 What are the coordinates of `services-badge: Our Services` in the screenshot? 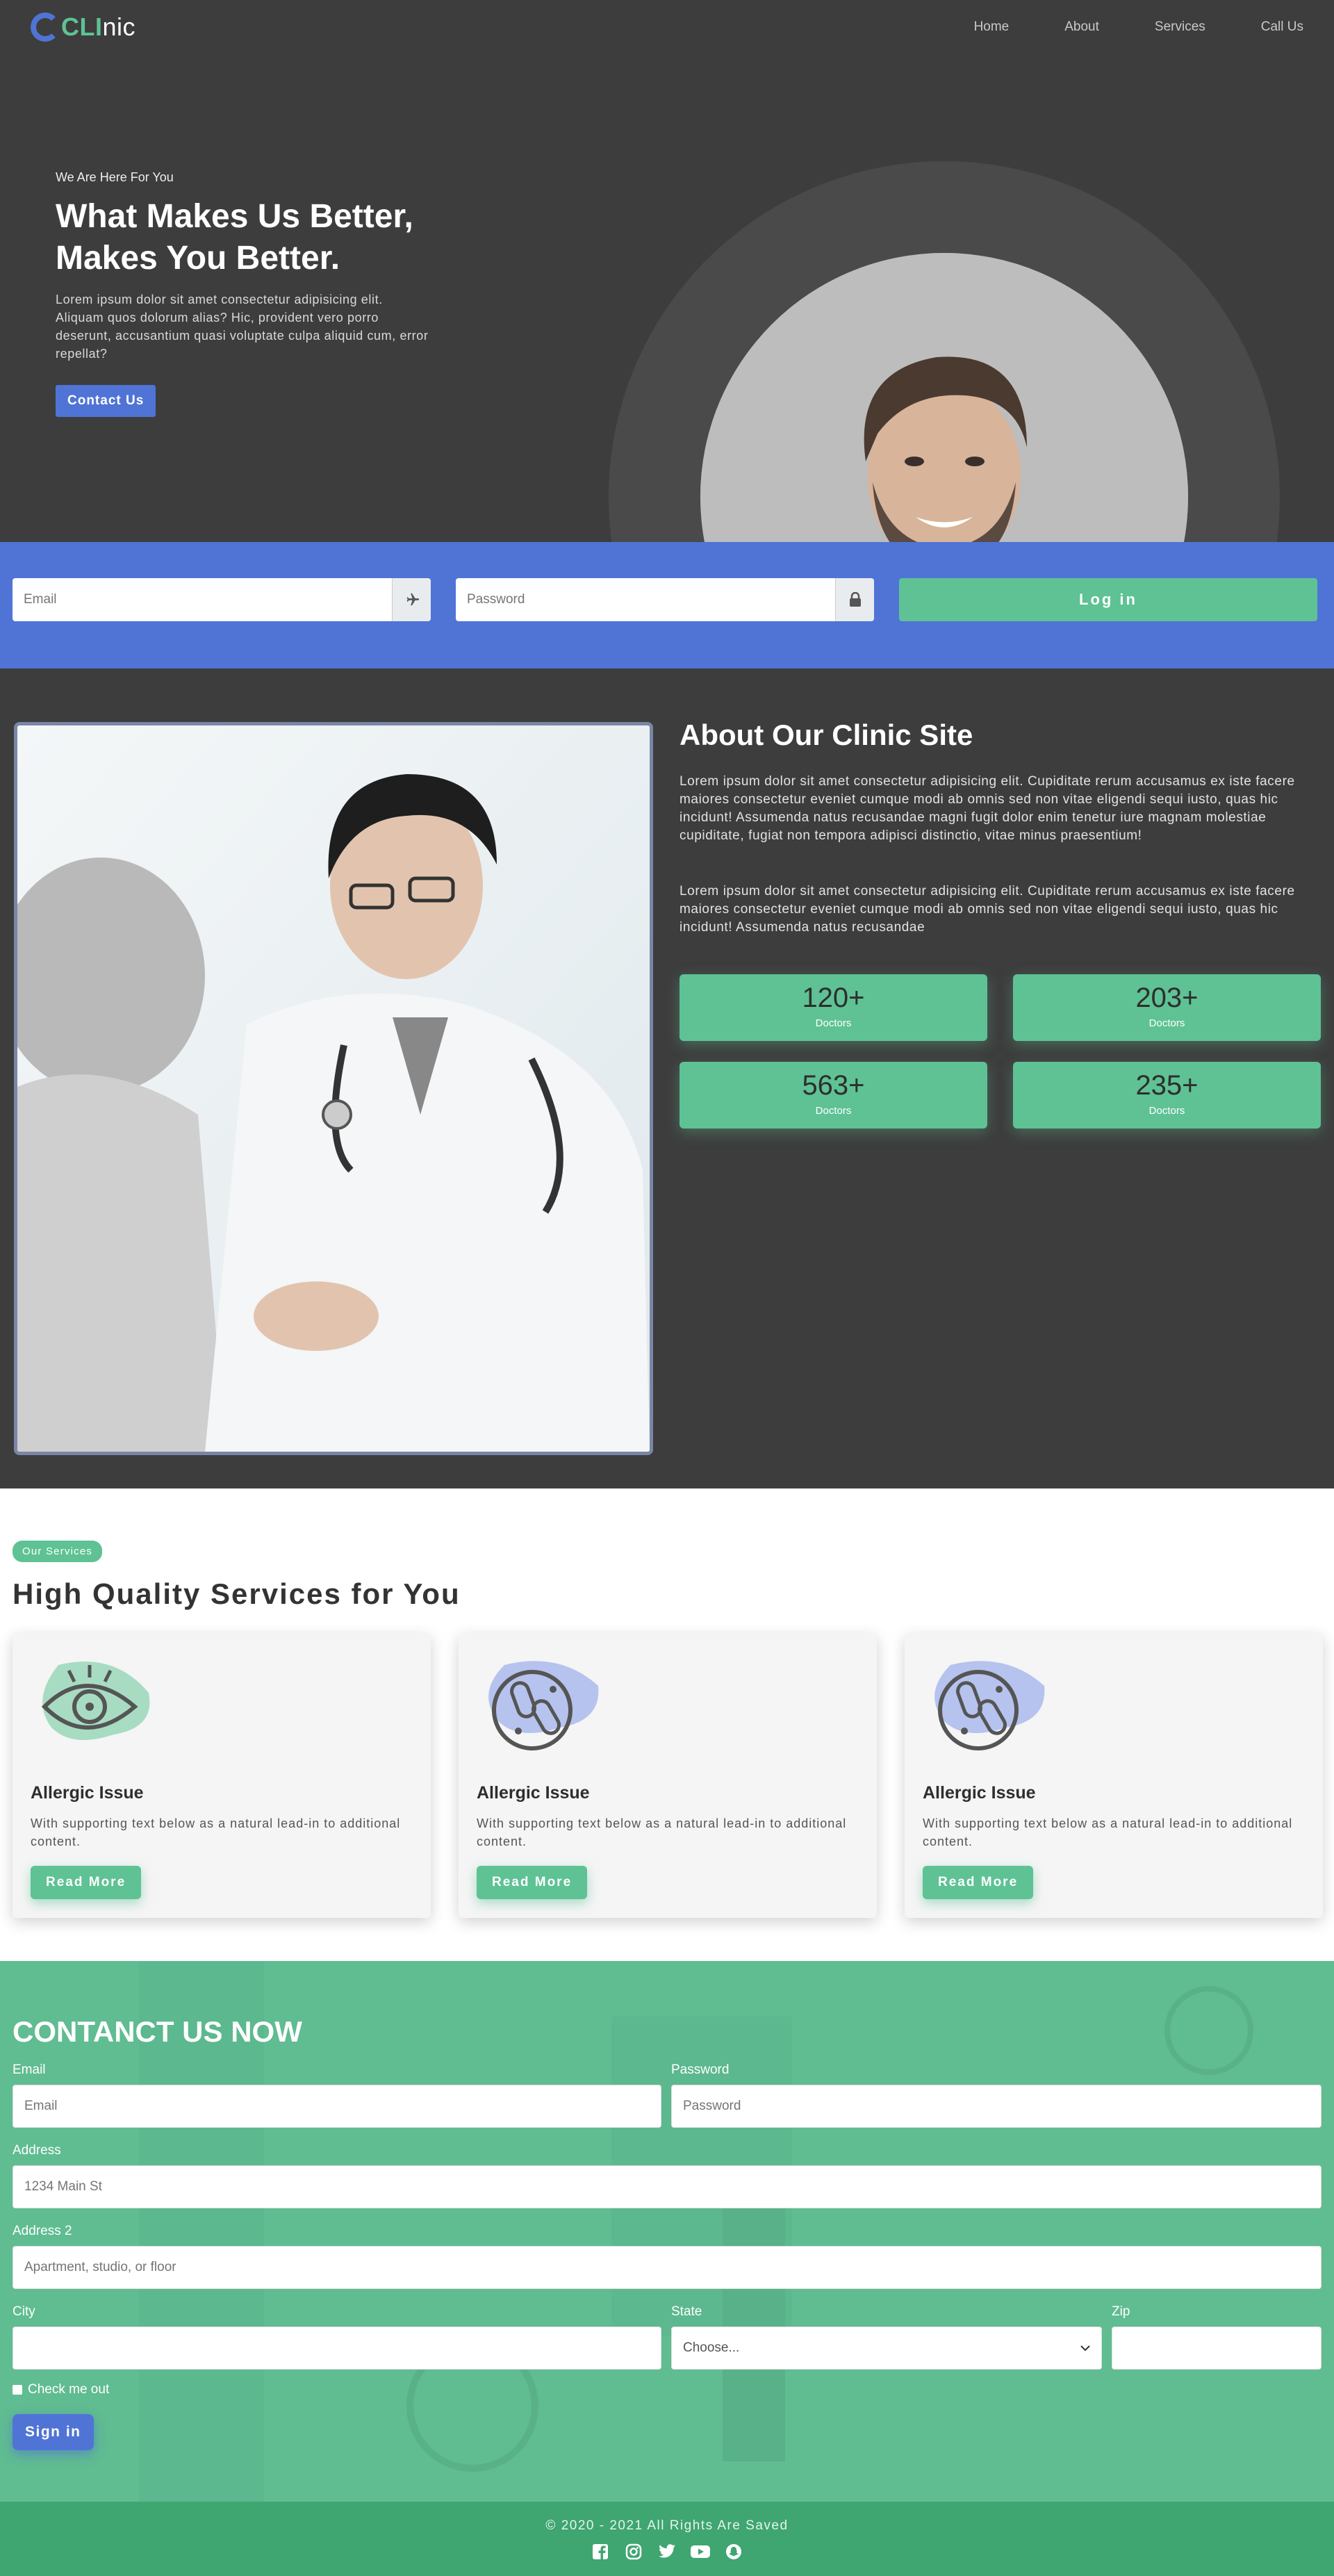 It's located at (58, 1551).